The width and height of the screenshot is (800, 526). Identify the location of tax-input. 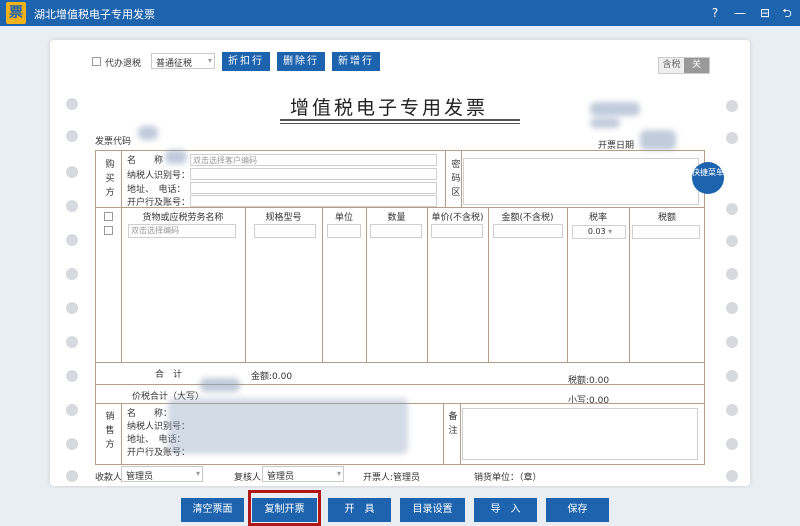
(666, 232).